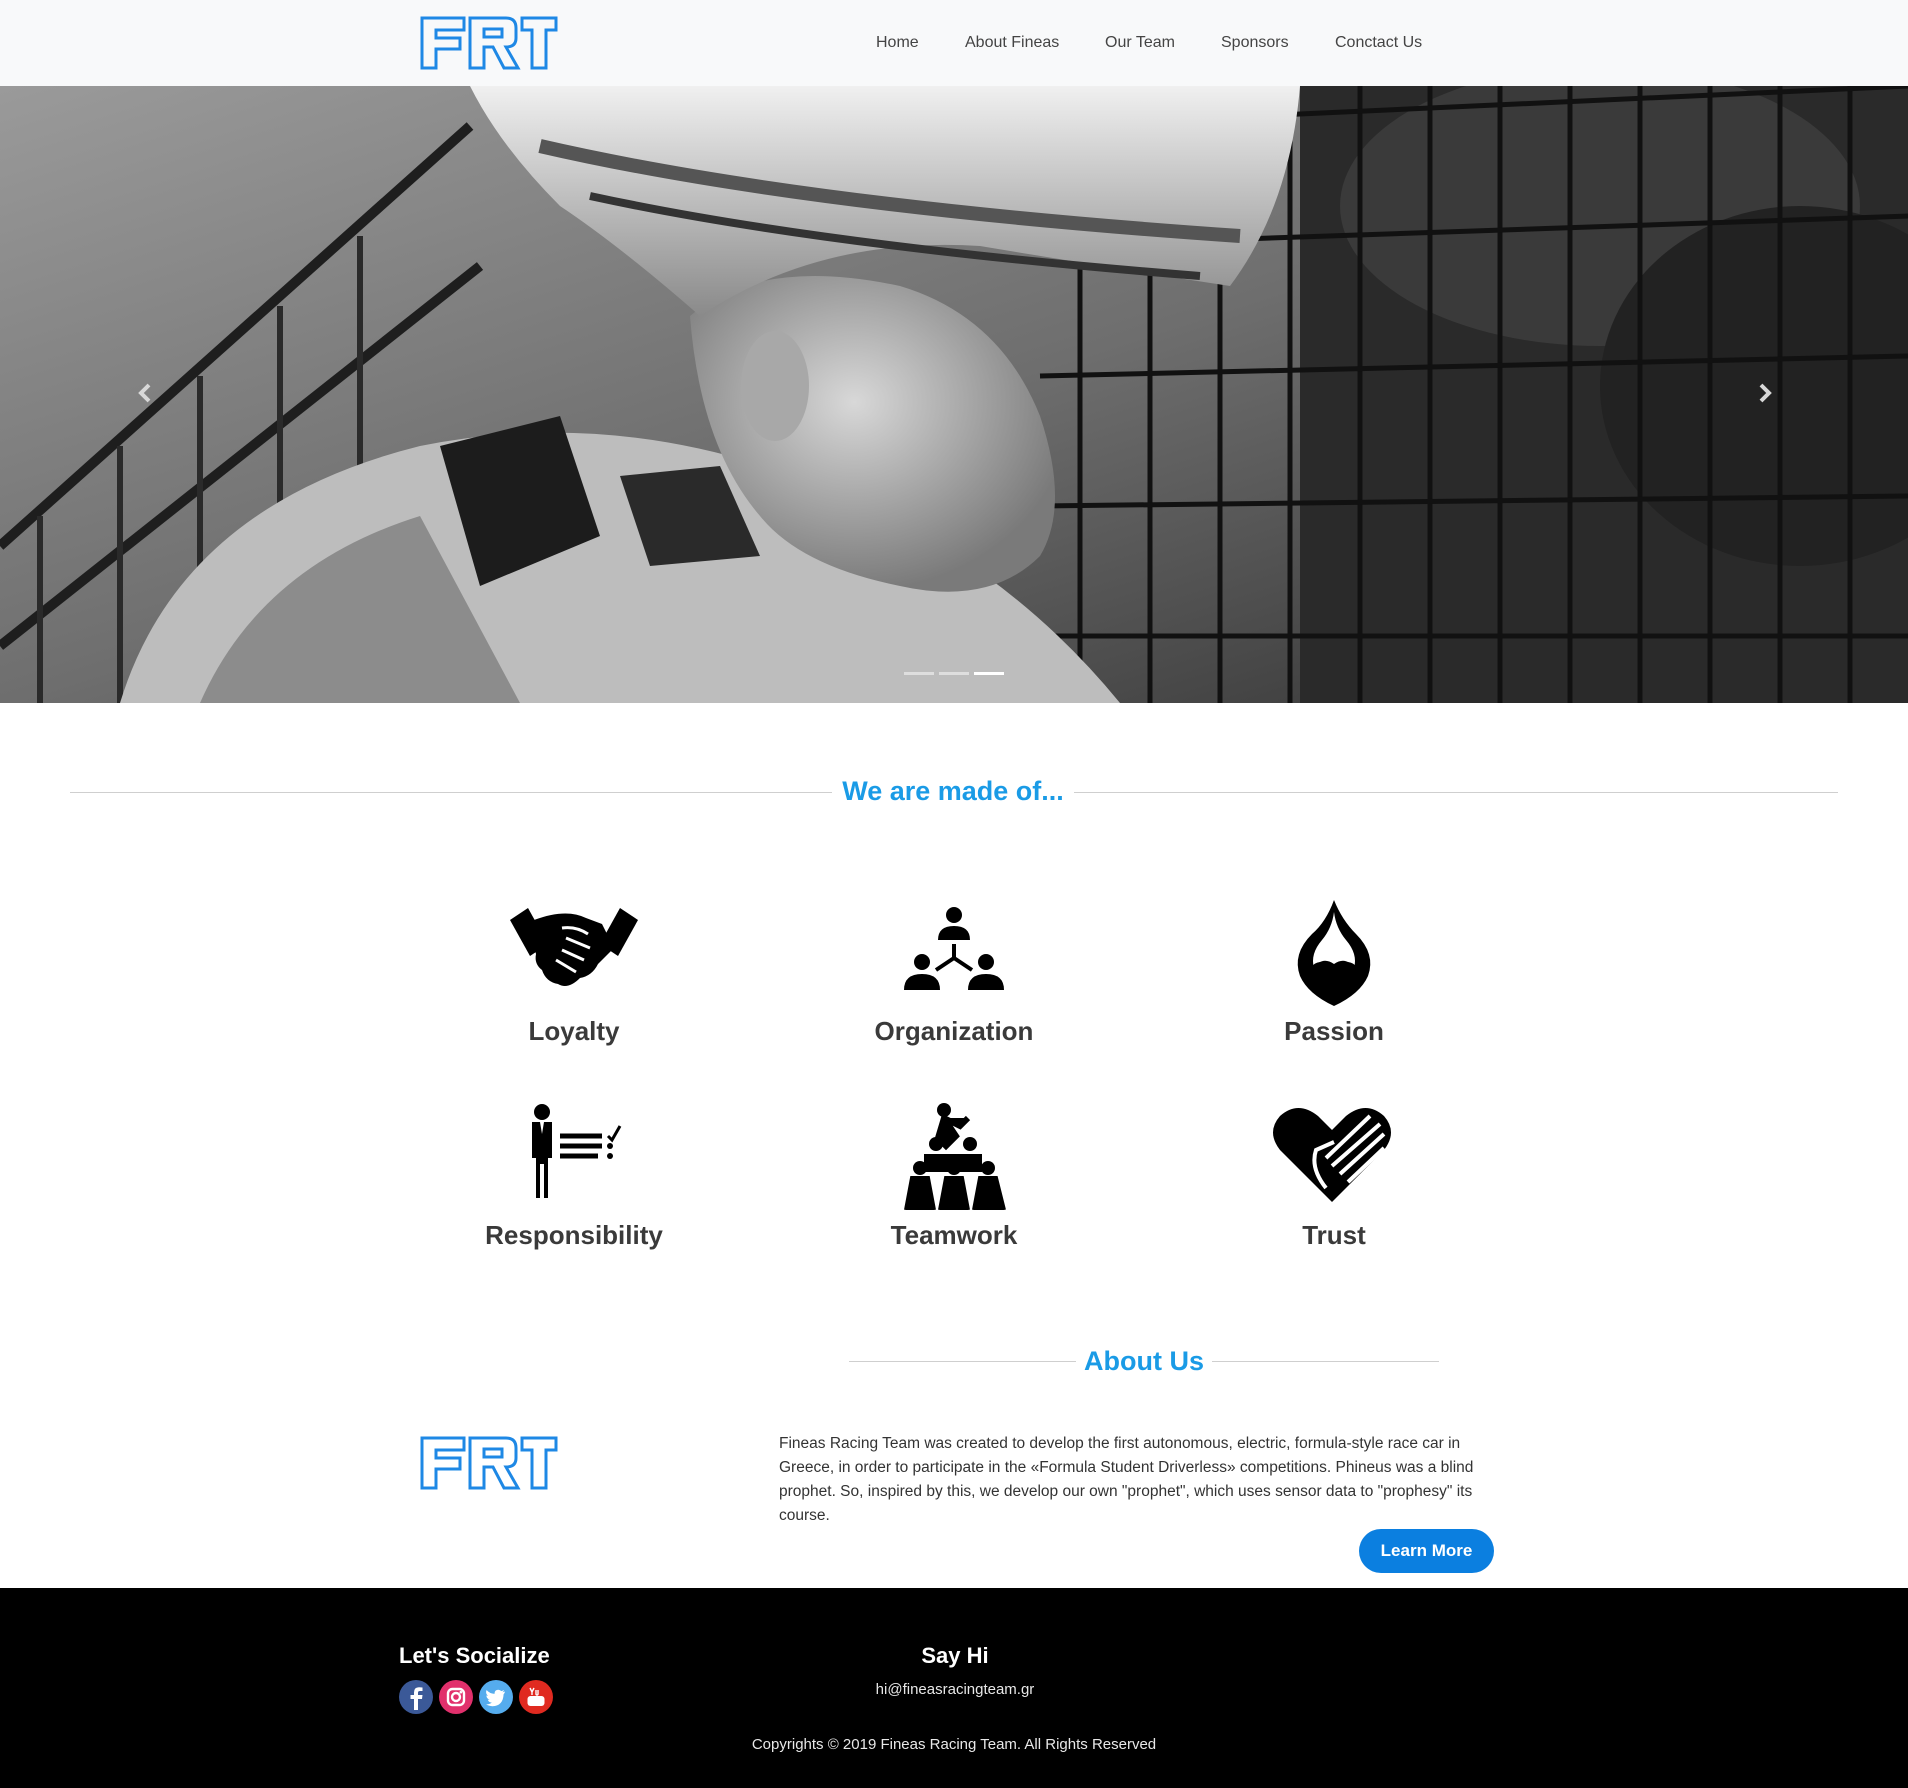  What do you see at coordinates (1334, 953) in the screenshot?
I see `flaming-heart-icon` at bounding box center [1334, 953].